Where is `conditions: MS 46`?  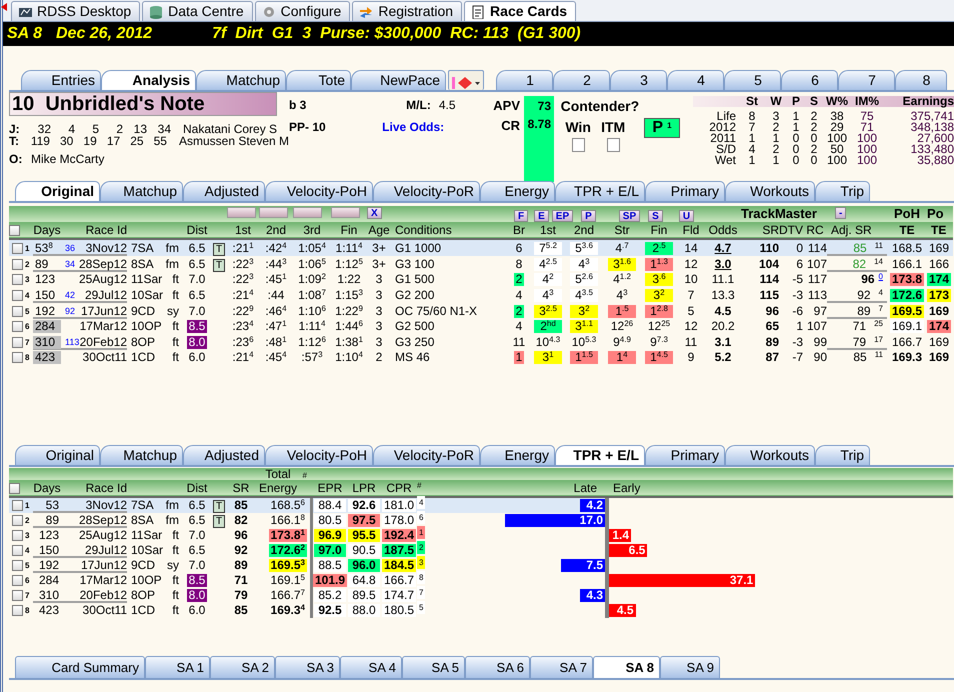 conditions: MS 46 is located at coordinates (412, 357).